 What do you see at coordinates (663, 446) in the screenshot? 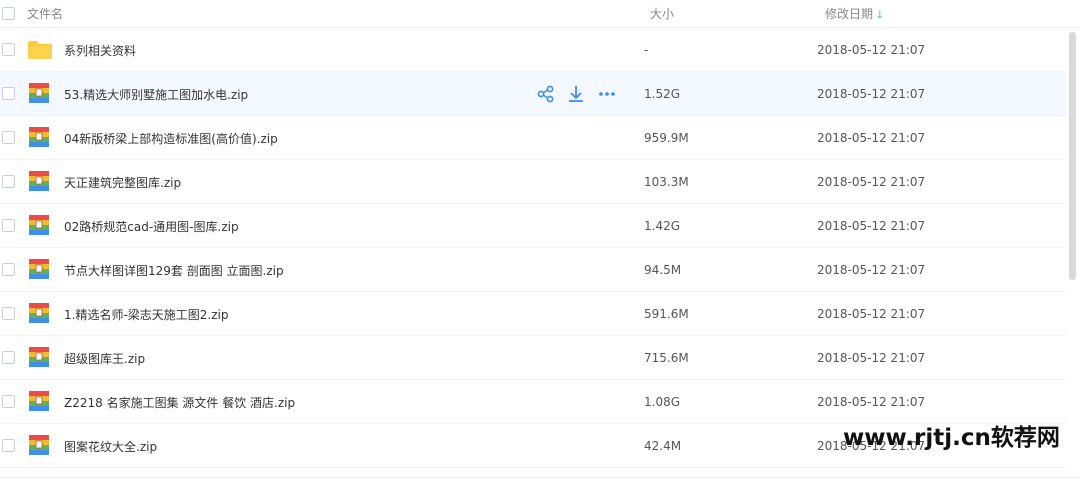
I see `file-size: 42.4M` at bounding box center [663, 446].